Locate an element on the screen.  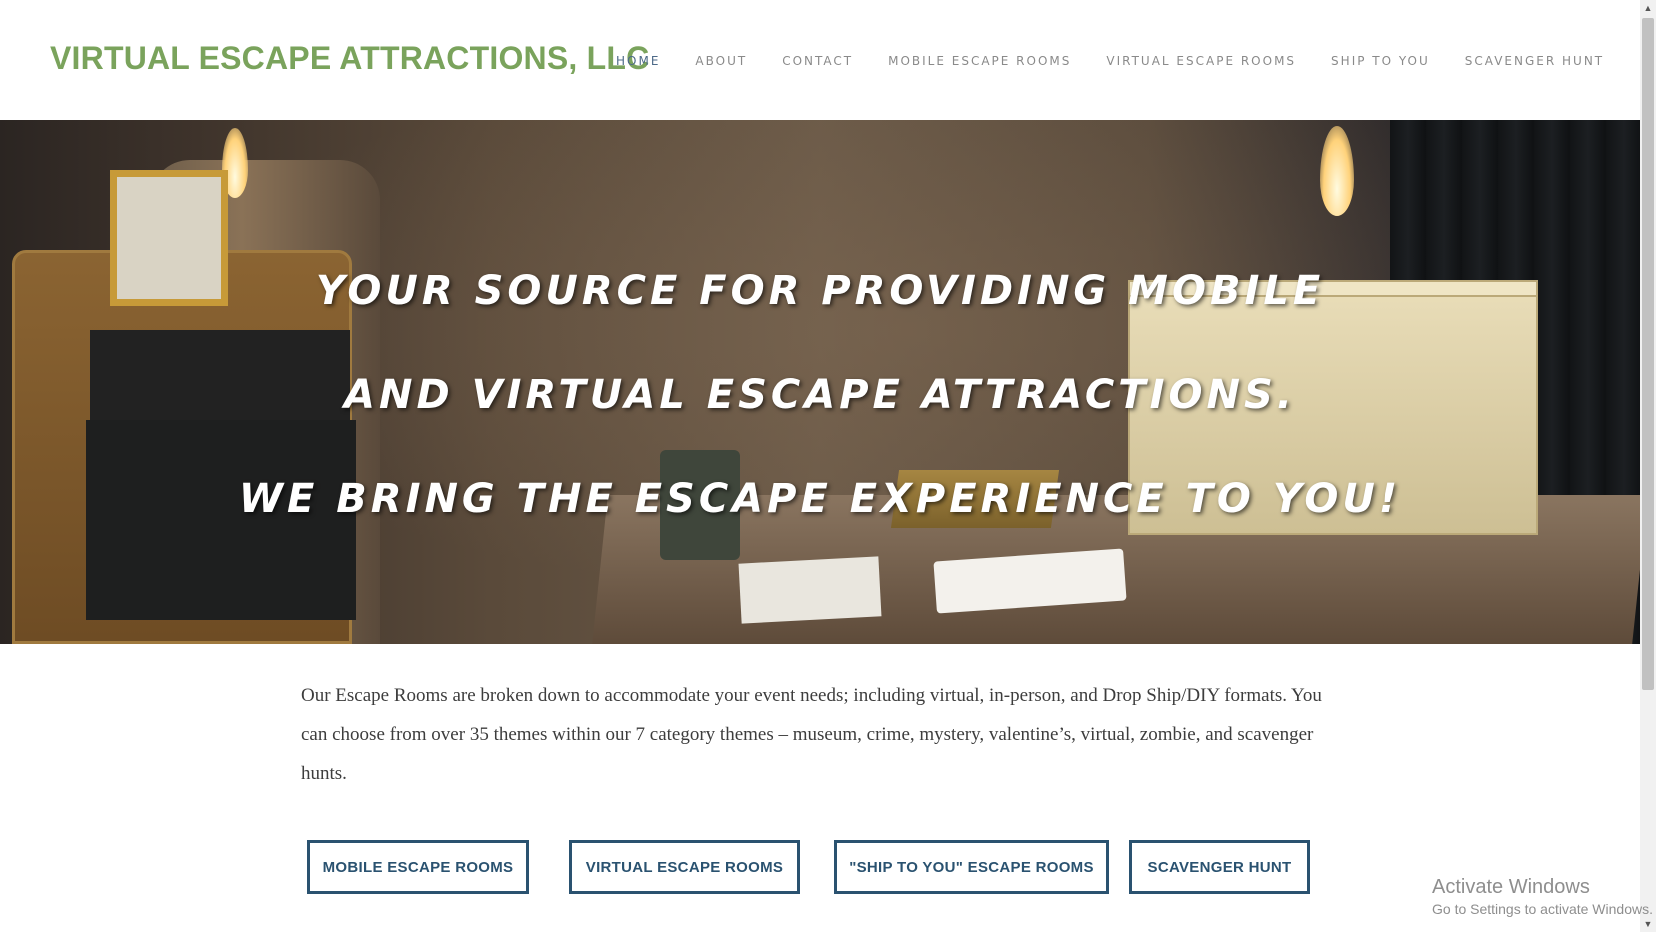
mobile-escape-rooms-button: MOBILE ESCAPE ROOMS is located at coordinates (418, 867).